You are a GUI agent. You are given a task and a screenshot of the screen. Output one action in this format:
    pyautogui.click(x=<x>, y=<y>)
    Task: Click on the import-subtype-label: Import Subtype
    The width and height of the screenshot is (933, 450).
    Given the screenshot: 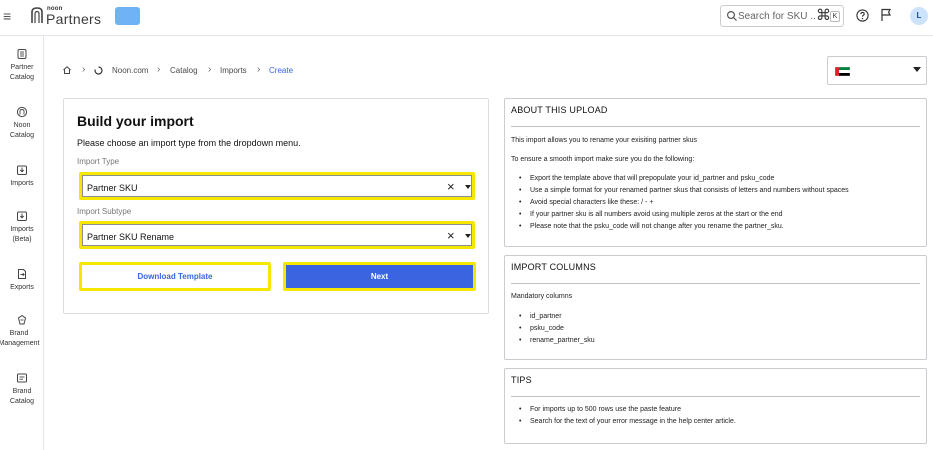 What is the action you would take?
    pyautogui.click(x=104, y=211)
    